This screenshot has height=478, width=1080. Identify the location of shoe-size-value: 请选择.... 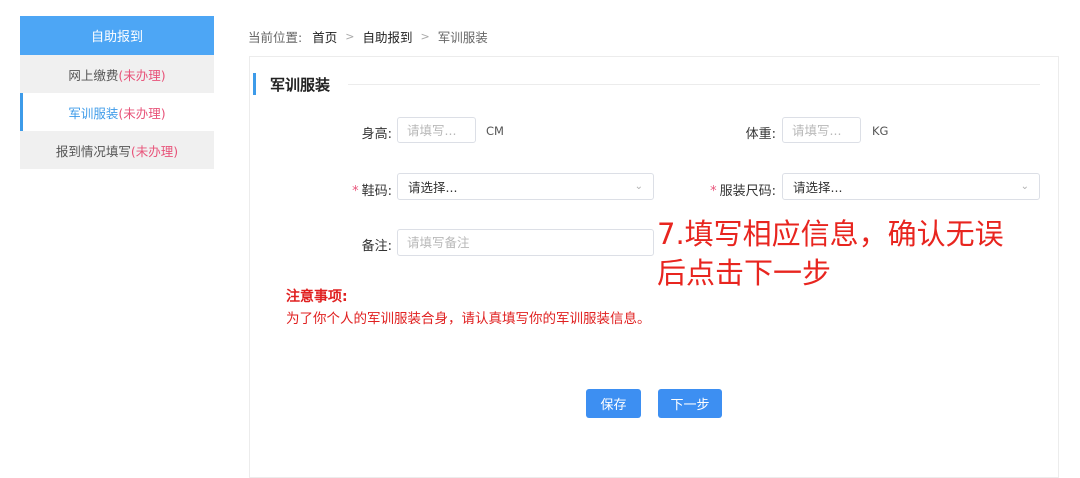
(433, 187).